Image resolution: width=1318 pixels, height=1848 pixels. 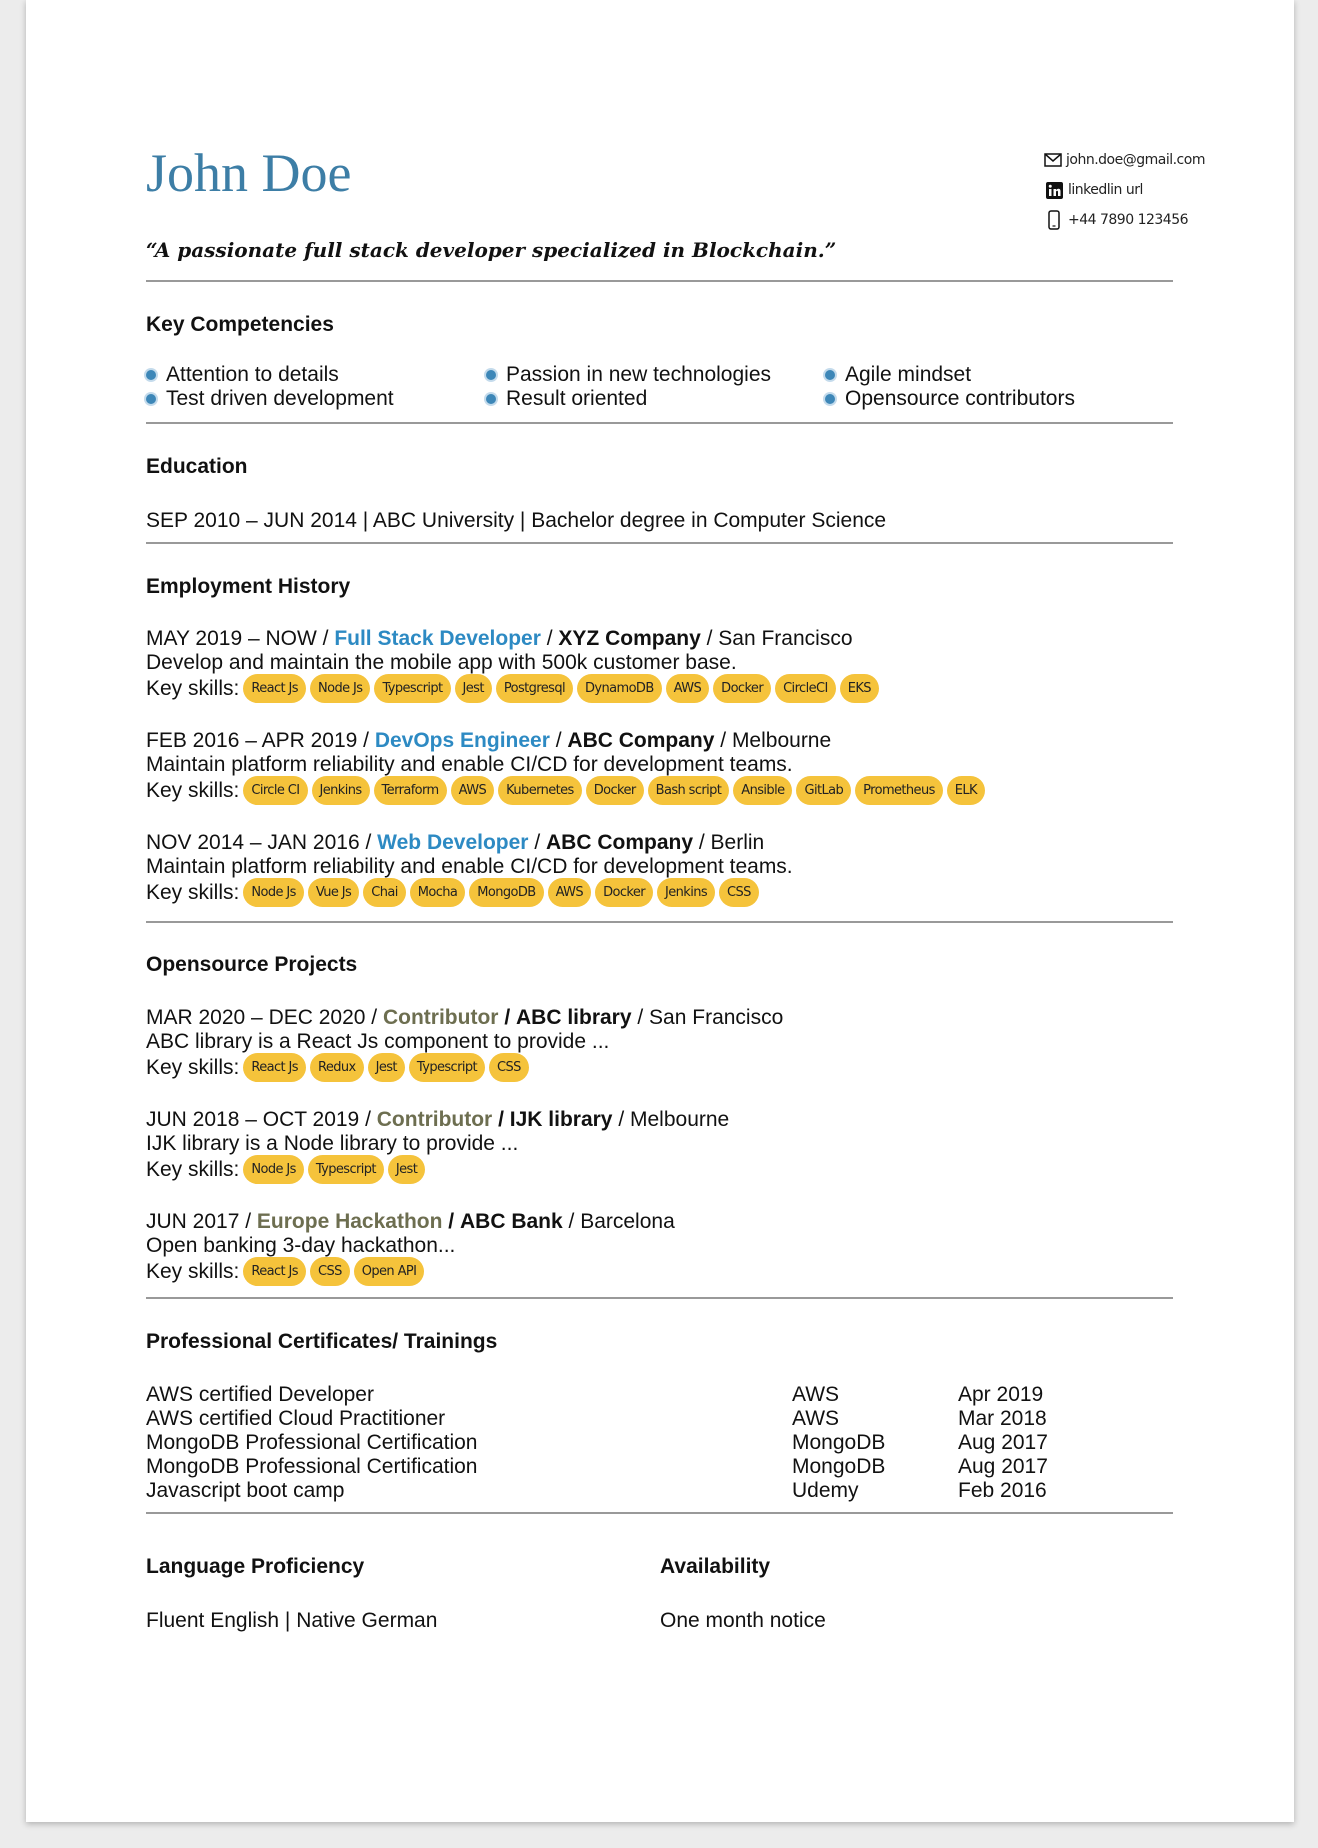 What do you see at coordinates (950, 399) in the screenshot?
I see `competency-item: Opensource contributors` at bounding box center [950, 399].